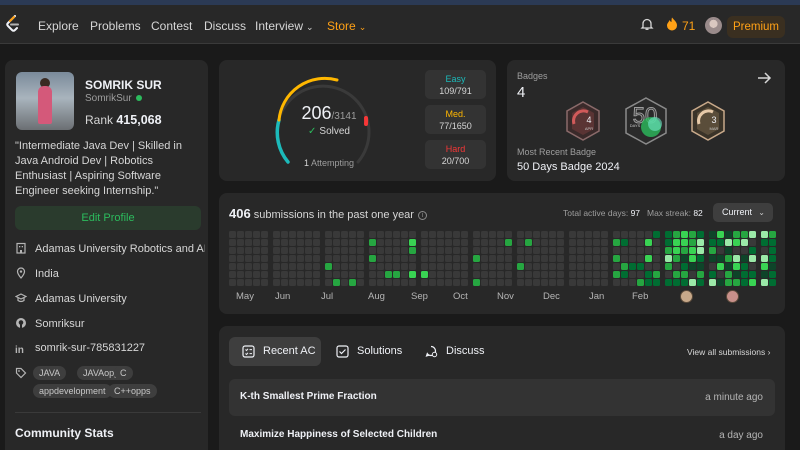 Image resolution: width=800 pixels, height=450 pixels. I want to click on difficulty-medium: Med. 77/1650, so click(455, 119).